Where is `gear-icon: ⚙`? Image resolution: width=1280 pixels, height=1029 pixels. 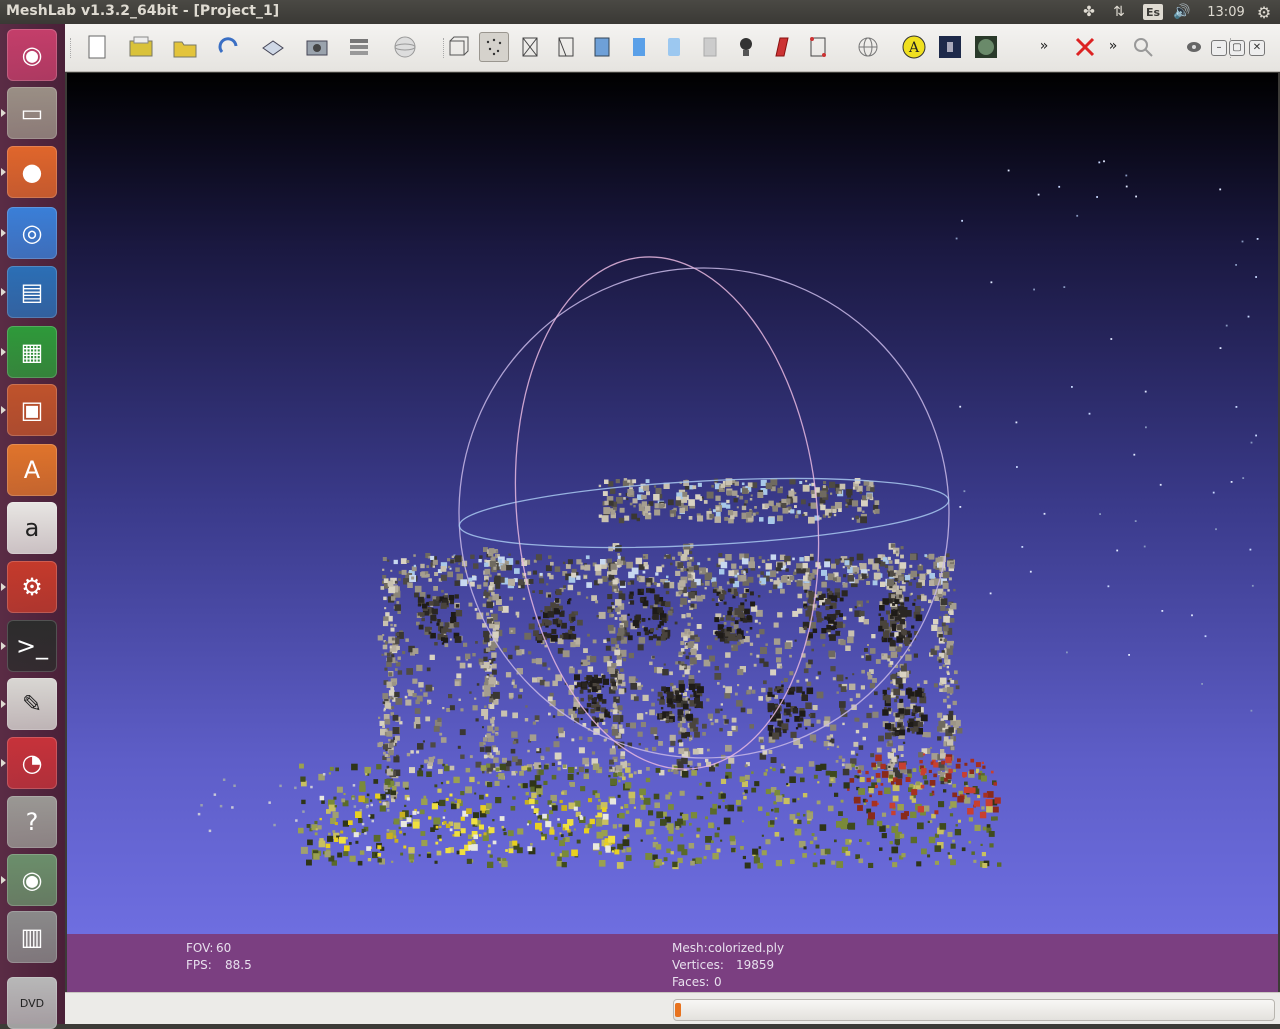 gear-icon: ⚙ is located at coordinates (1264, 12).